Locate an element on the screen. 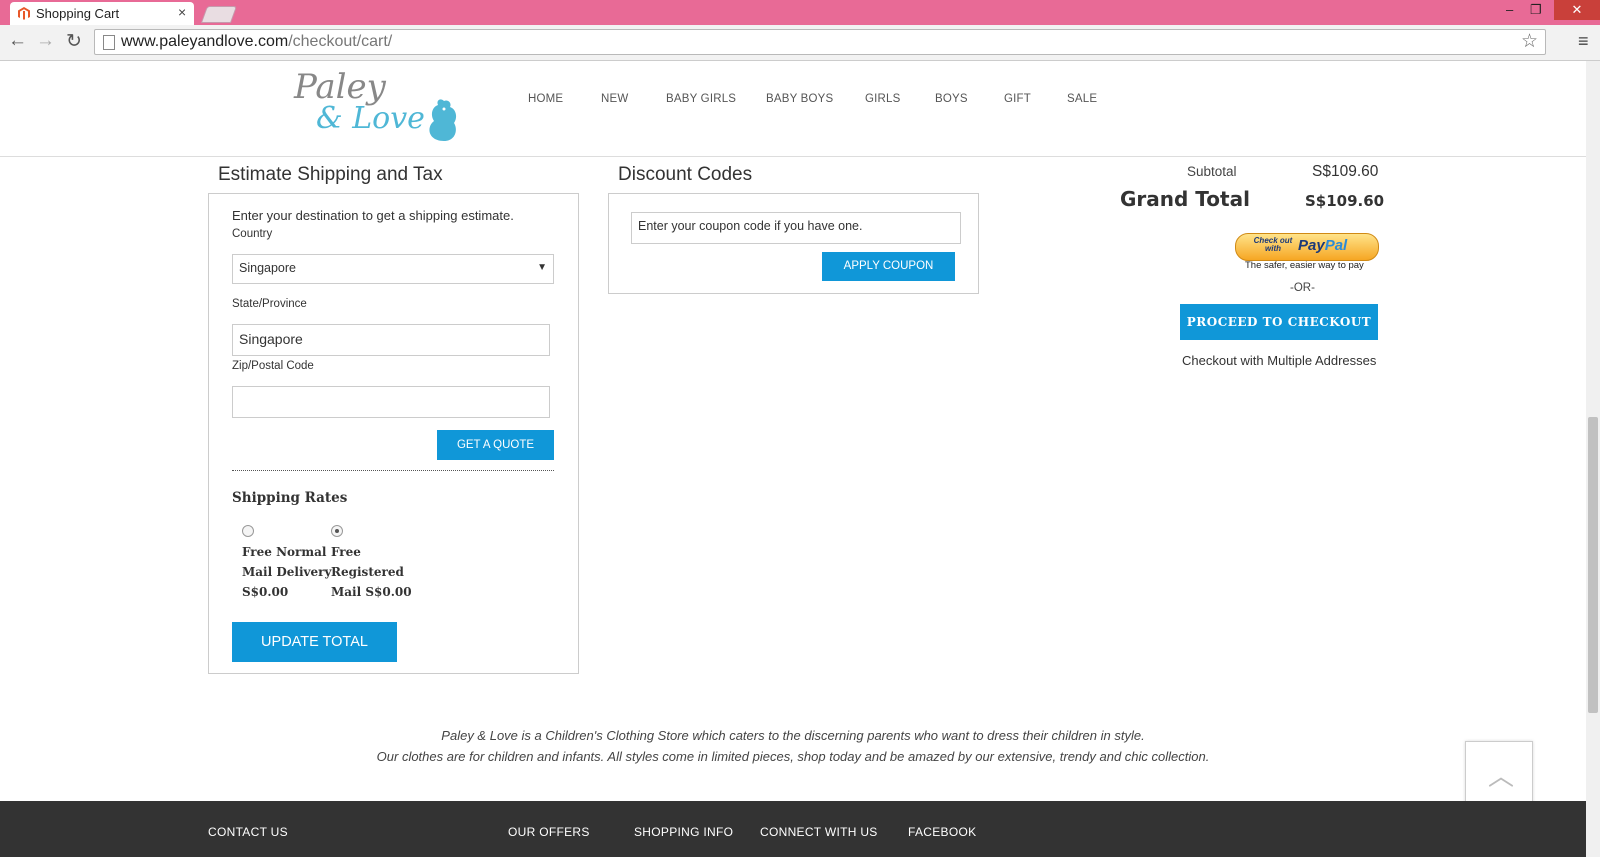 The image size is (1600, 857). nav-baby-girls: BABY GIRLS is located at coordinates (701, 99).